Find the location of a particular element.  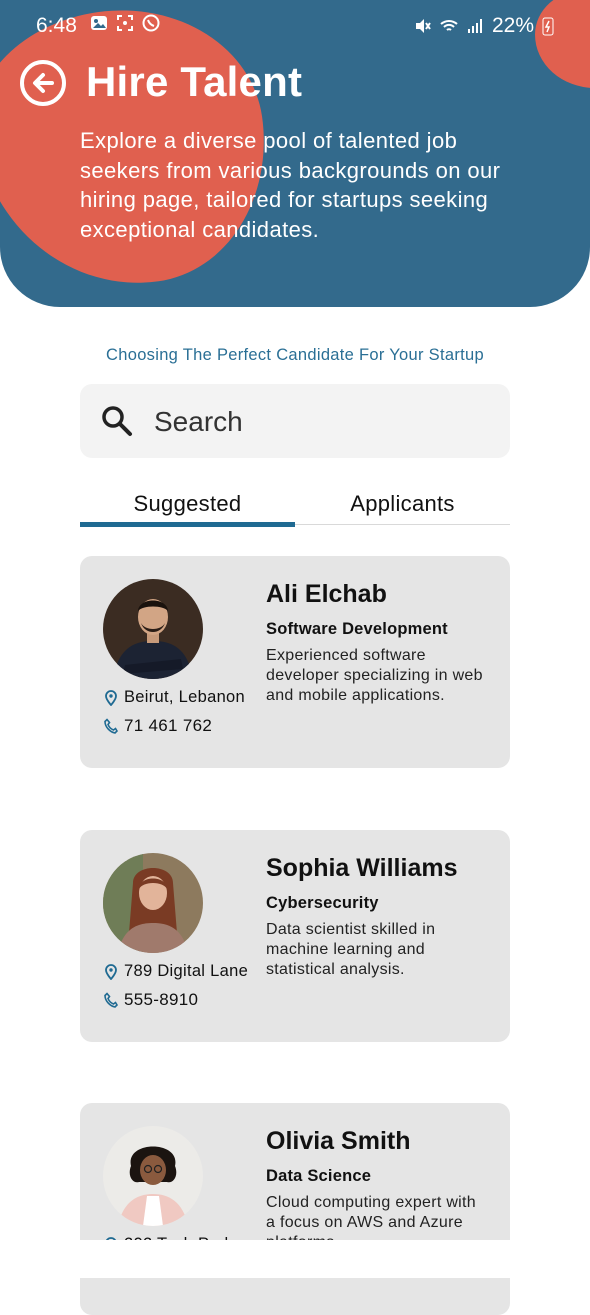

wifi-icon is located at coordinates (449, 25).